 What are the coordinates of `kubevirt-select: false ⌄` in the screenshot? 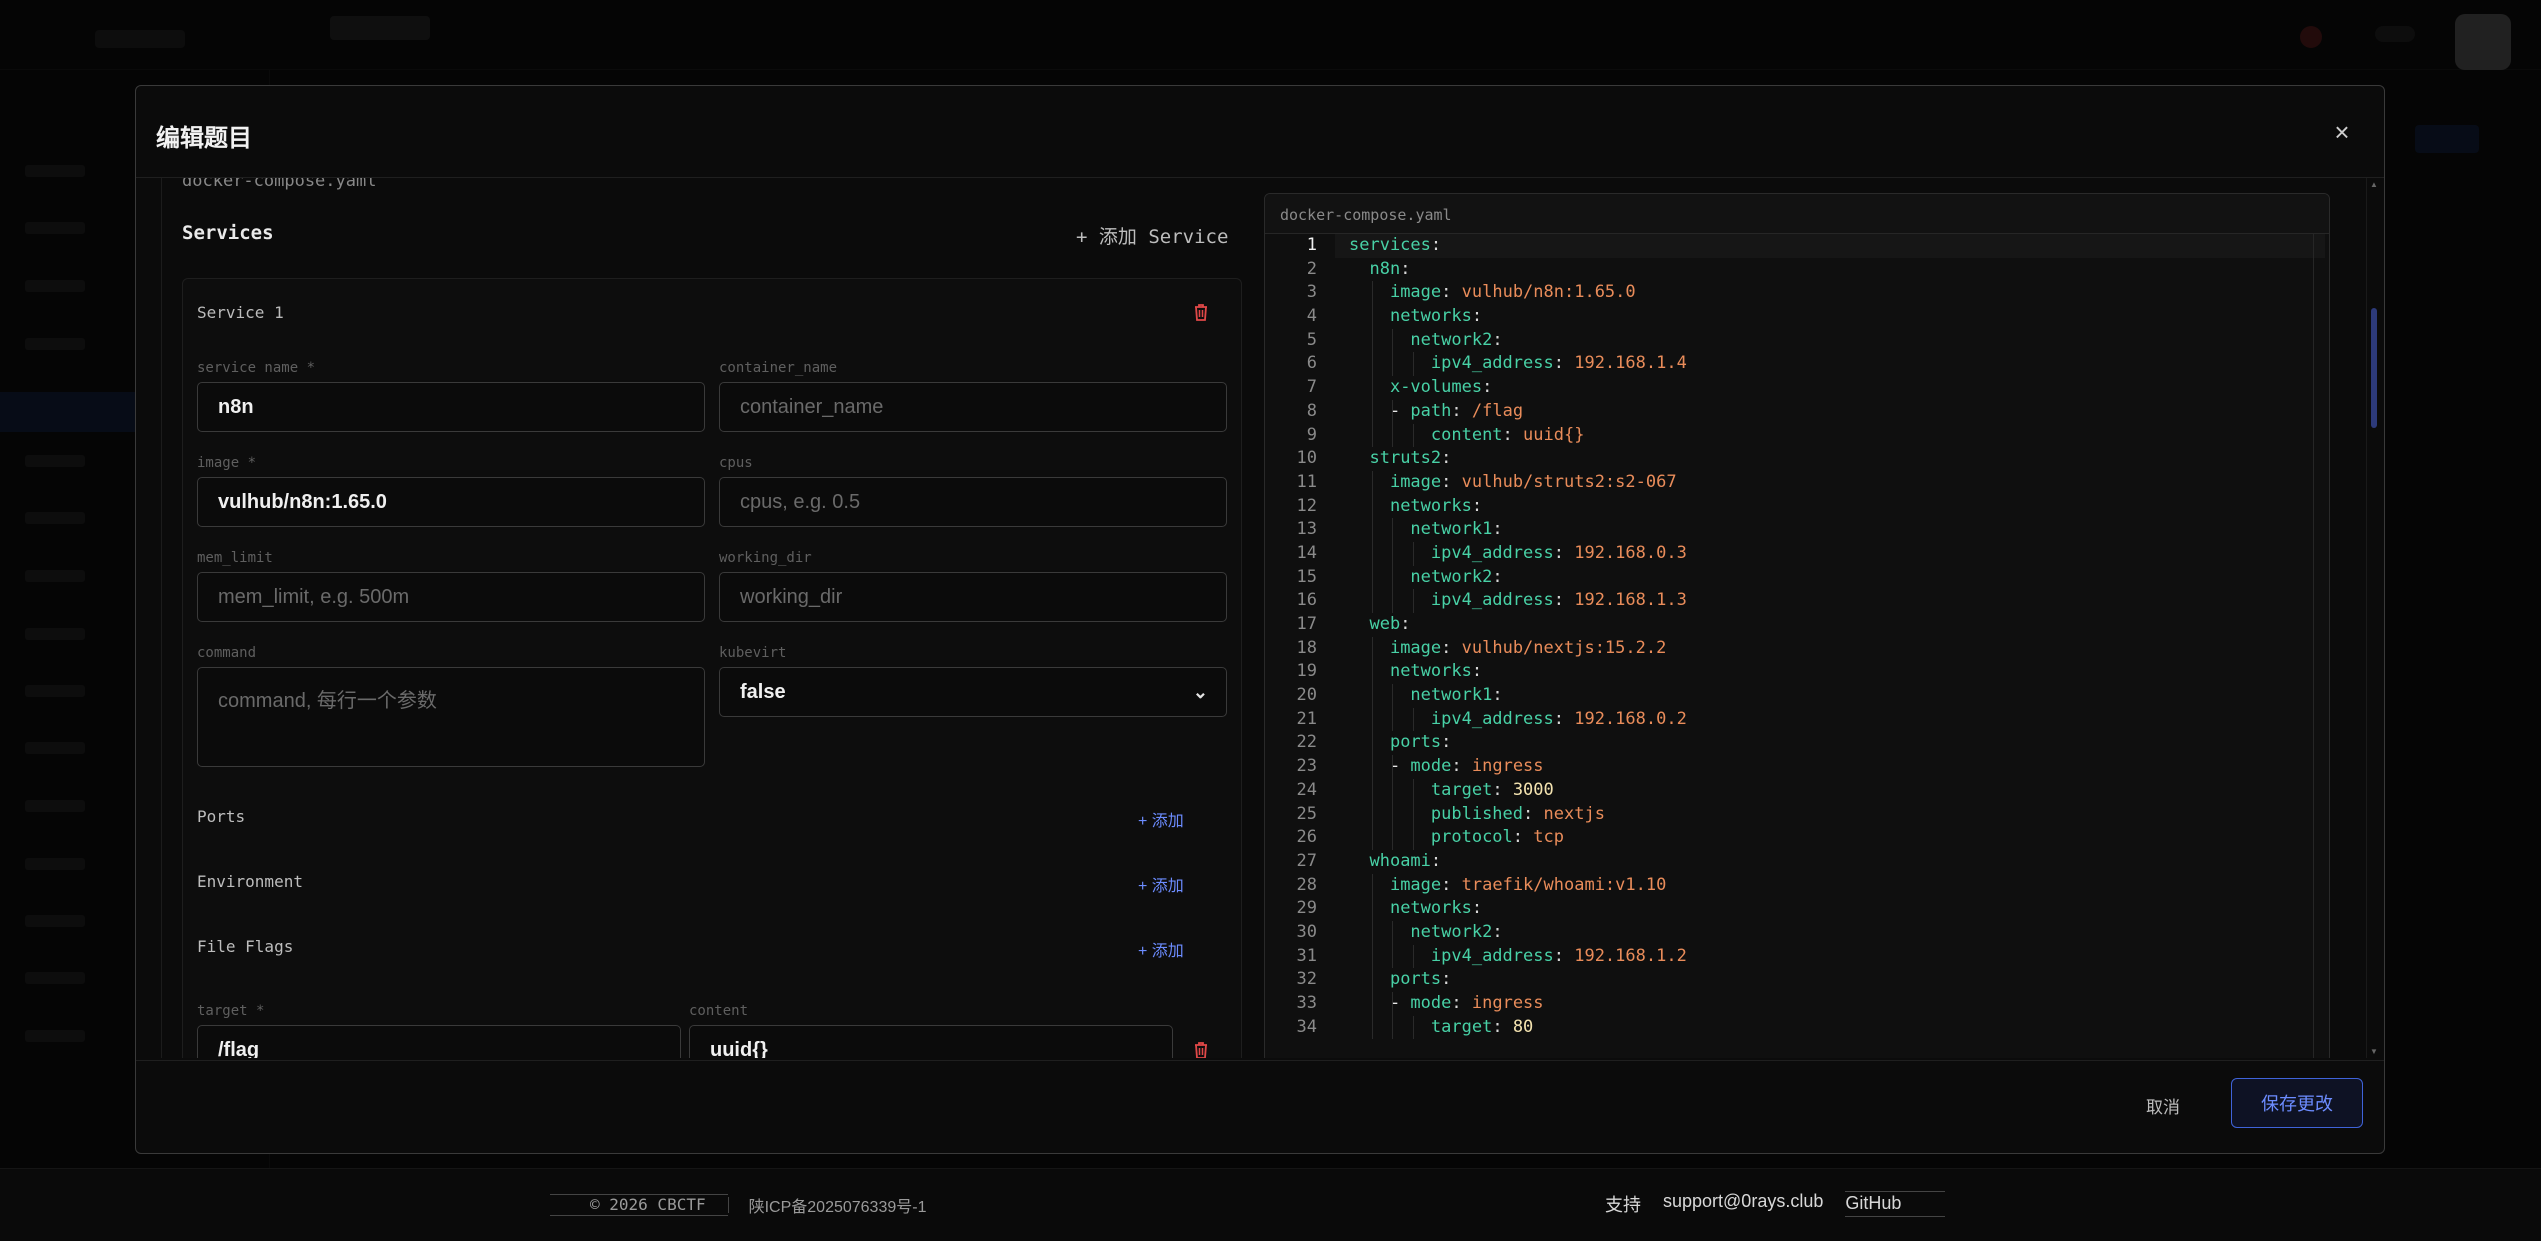 It's located at (973, 692).